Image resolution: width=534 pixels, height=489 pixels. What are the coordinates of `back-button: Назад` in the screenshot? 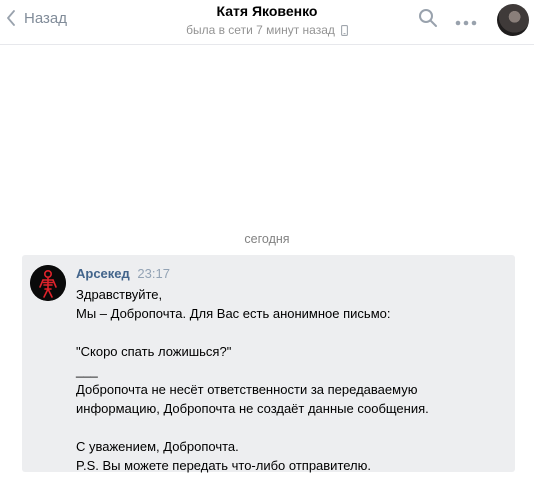 It's located at (36, 18).